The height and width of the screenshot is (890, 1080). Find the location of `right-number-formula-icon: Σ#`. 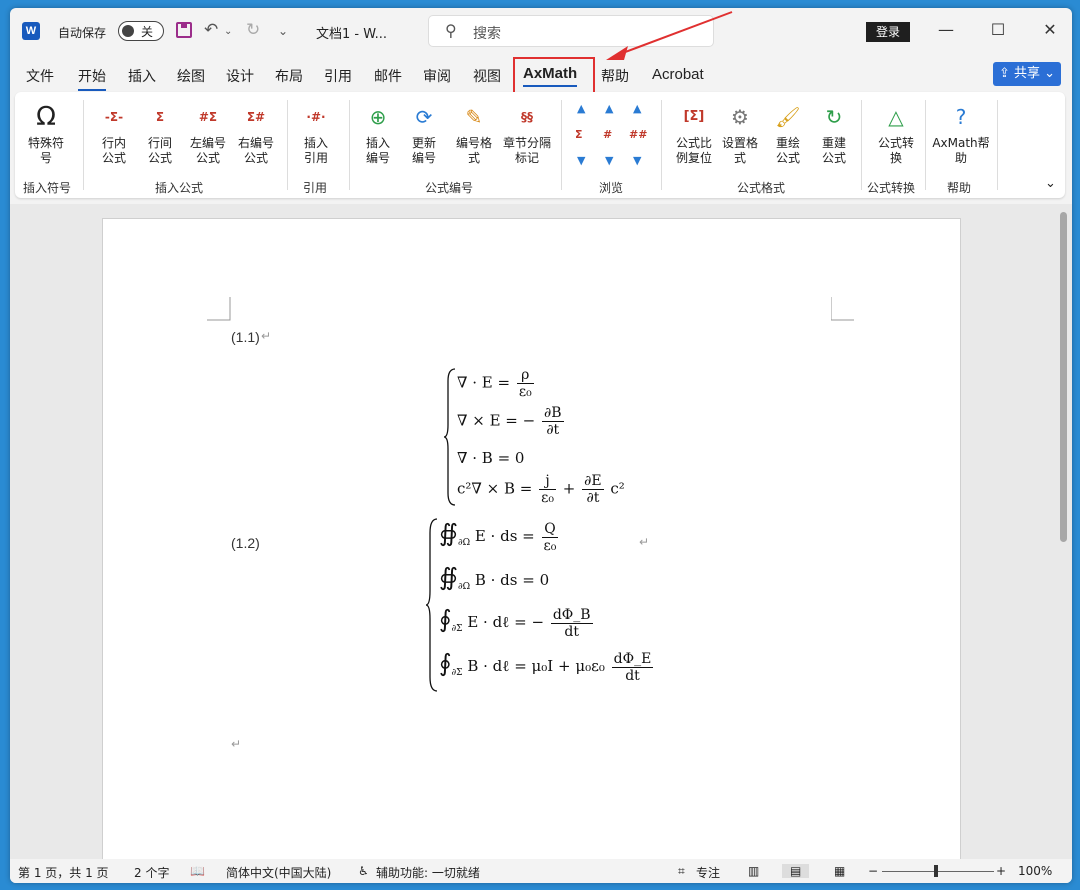

right-number-formula-icon: Σ# is located at coordinates (256, 117).